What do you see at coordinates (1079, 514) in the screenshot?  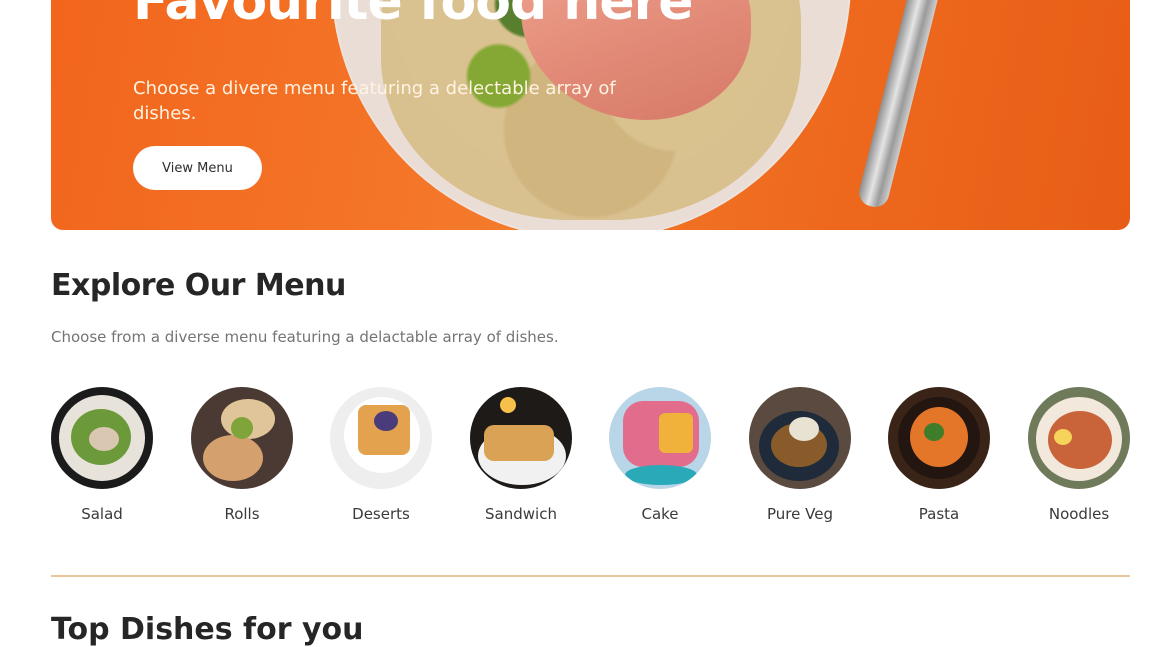 I see `menu-item-label: Noodles` at bounding box center [1079, 514].